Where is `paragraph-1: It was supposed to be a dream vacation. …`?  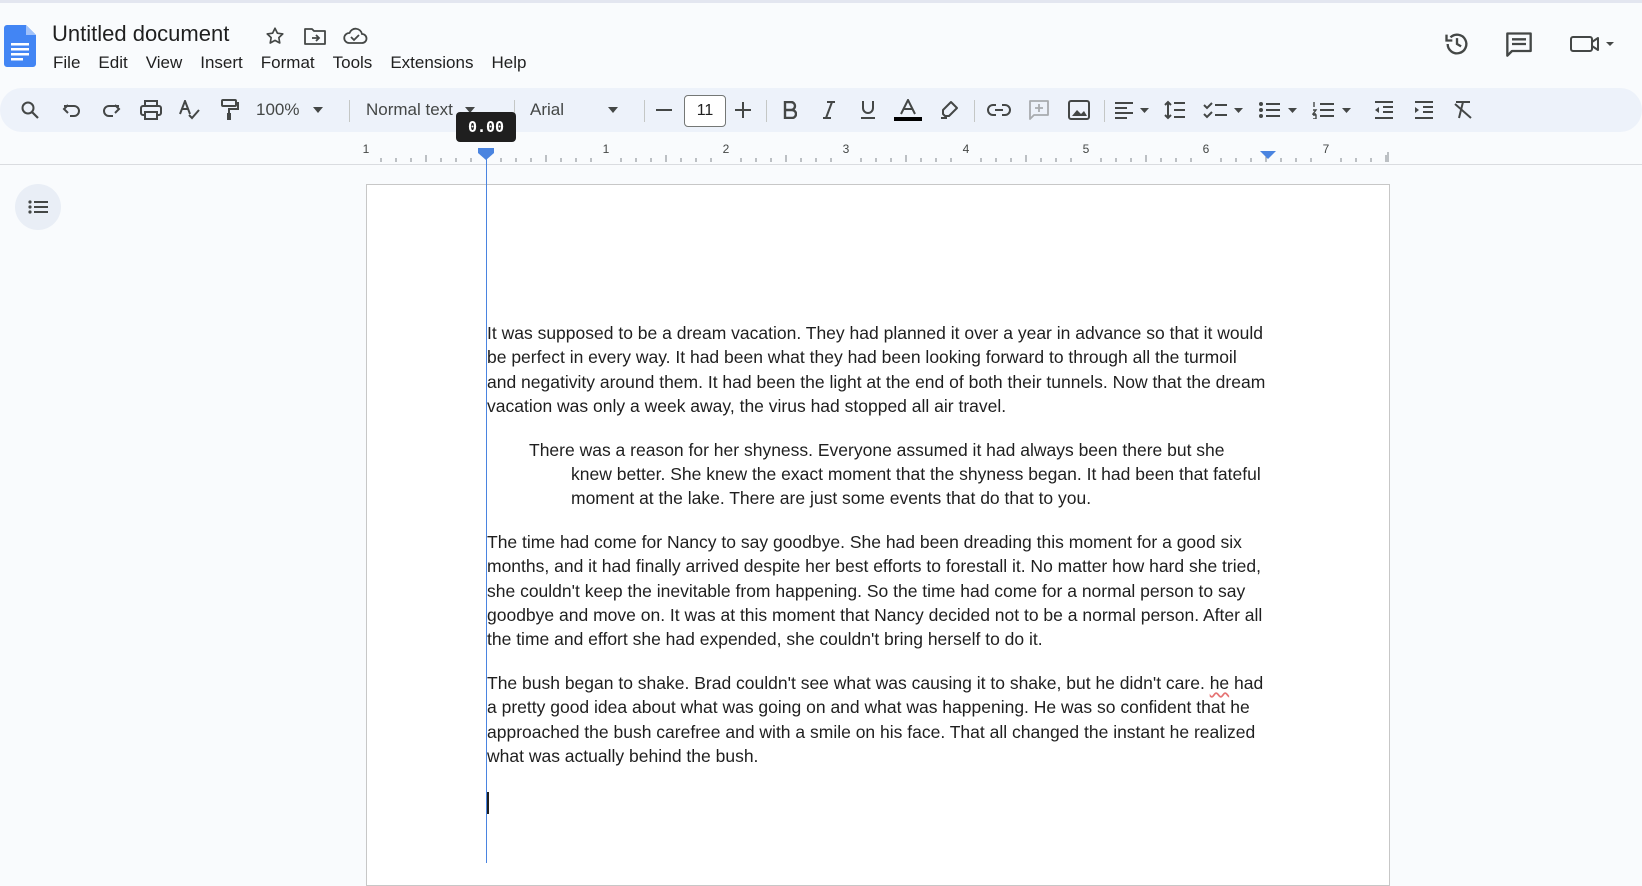
paragraph-1: It was supposed to be a dream vacation. … is located at coordinates (877, 370).